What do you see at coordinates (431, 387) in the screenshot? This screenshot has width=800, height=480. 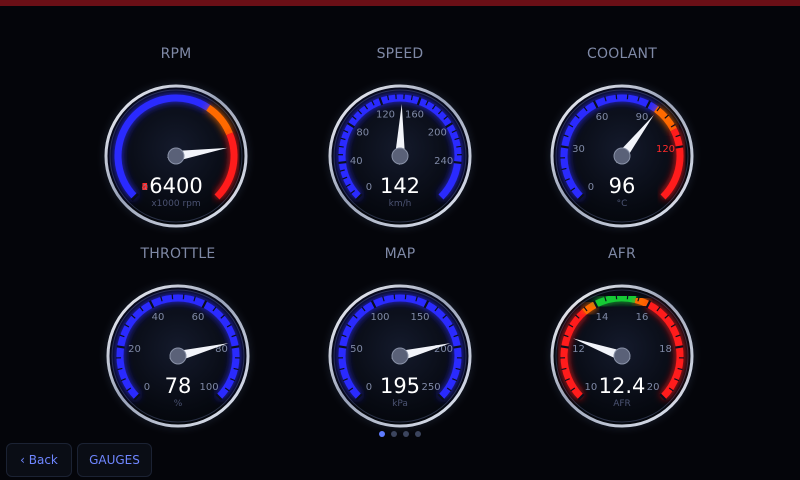 I see `tick-label: 250` at bounding box center [431, 387].